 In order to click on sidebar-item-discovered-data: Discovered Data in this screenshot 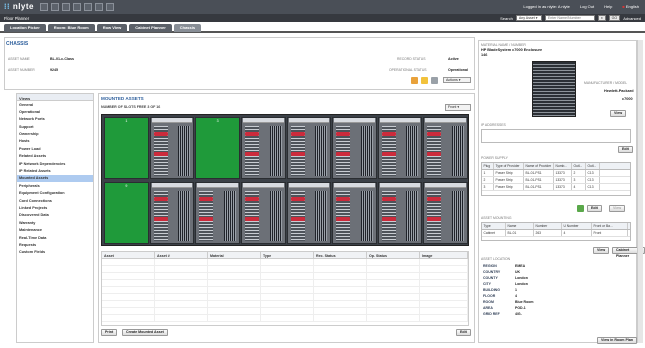, I will do `click(55, 215)`.